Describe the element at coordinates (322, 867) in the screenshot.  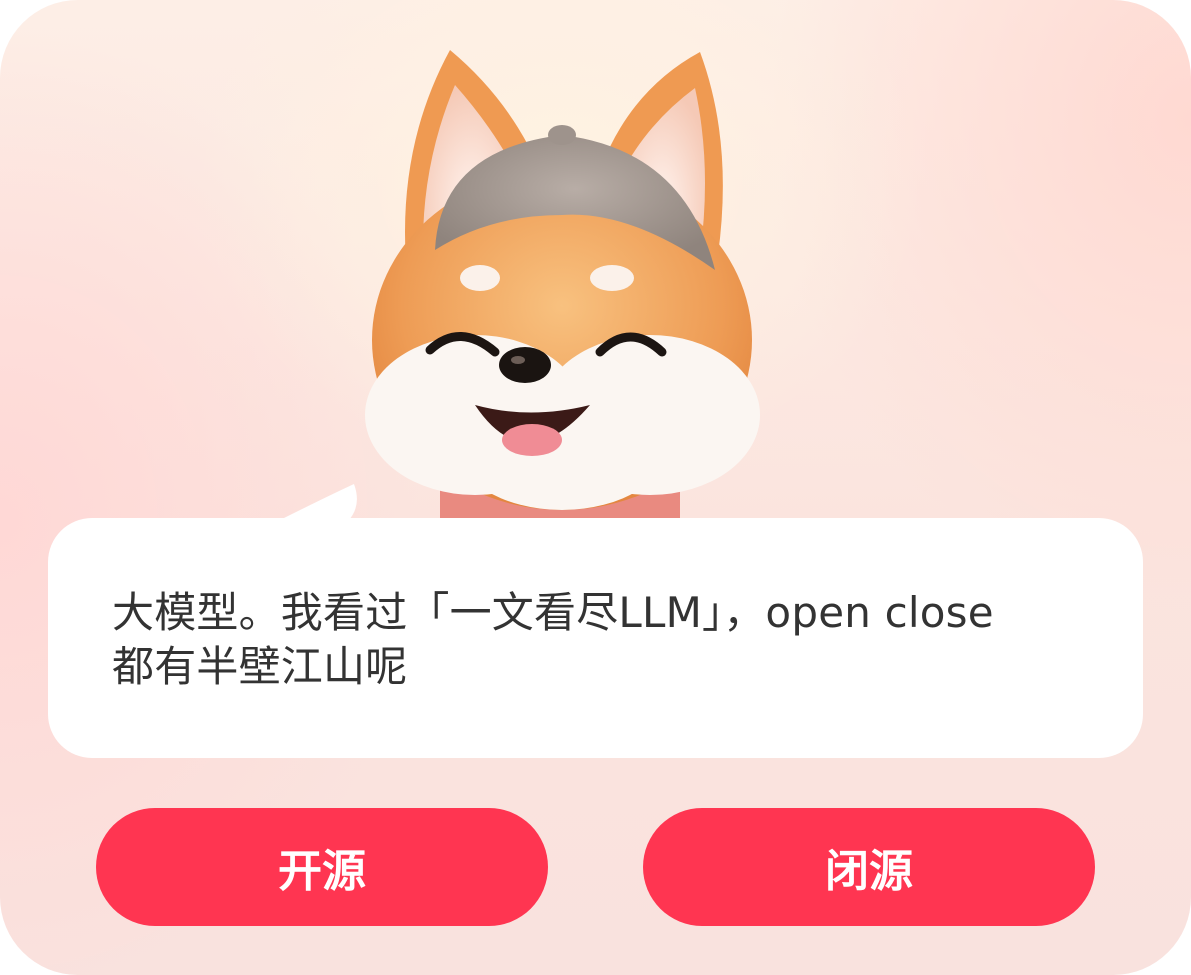
I see `open-source-button: 开源` at that location.